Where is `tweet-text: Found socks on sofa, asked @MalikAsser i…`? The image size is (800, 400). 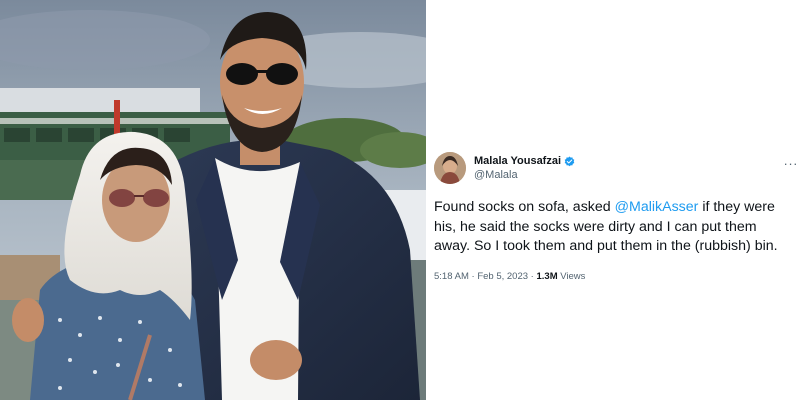
tweet-text: Found socks on sofa, asked @MalikAsser i… is located at coordinates (614, 227).